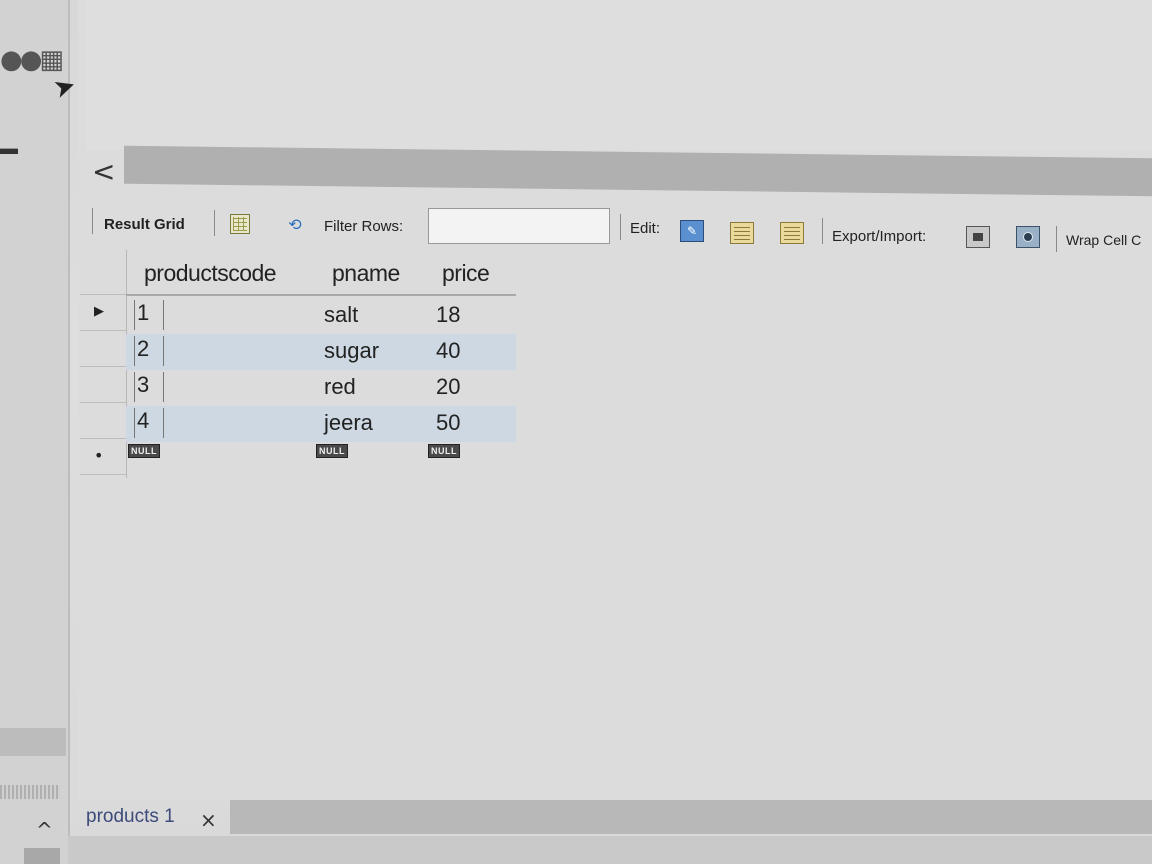 The image size is (1152, 864). I want to click on left-panel-splitter, so click(30, 792).